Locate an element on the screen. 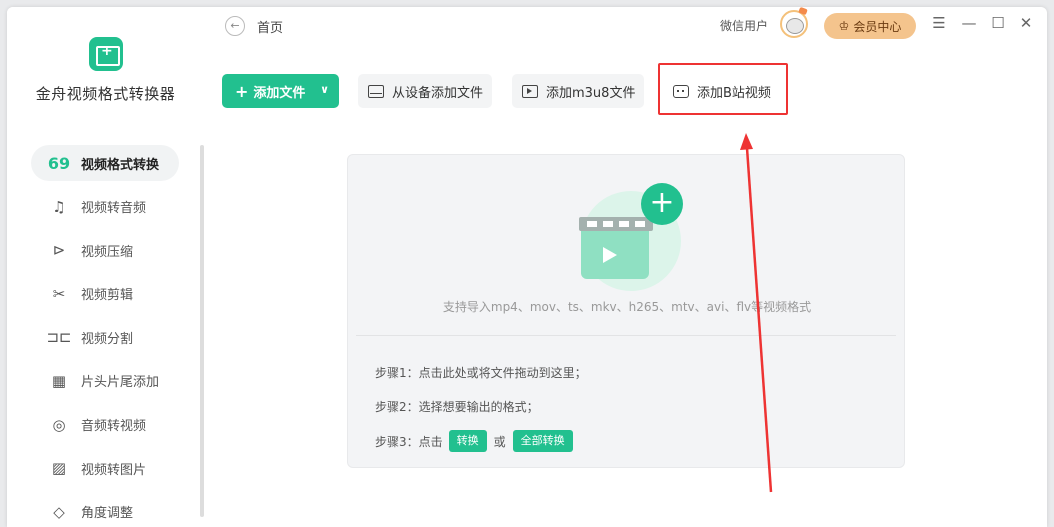 Image resolution: width=1054 pixels, height=527 pixels. add-from-device-button: 从设备添加文件 is located at coordinates (425, 91).